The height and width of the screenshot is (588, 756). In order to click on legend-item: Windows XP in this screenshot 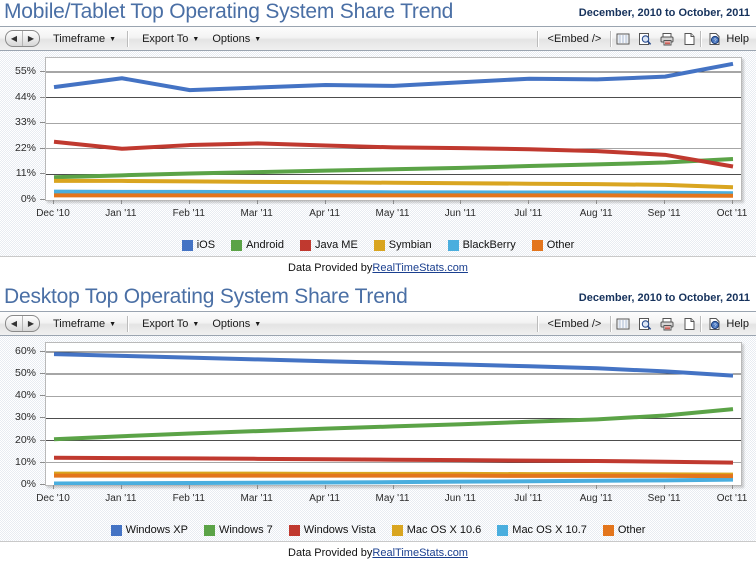, I will do `click(149, 530)`.